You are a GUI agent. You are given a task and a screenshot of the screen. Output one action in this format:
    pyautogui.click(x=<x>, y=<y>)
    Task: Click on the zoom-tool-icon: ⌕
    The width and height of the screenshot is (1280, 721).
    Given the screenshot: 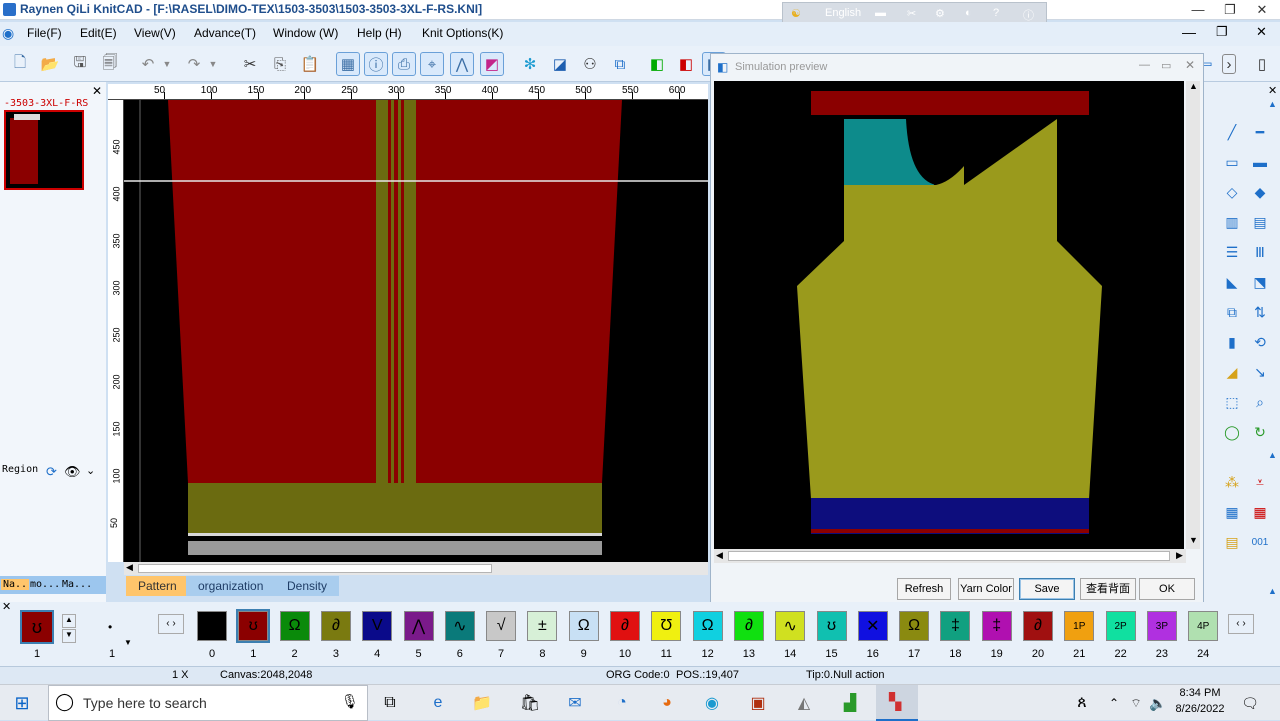 What is the action you would take?
    pyautogui.click(x=1260, y=402)
    